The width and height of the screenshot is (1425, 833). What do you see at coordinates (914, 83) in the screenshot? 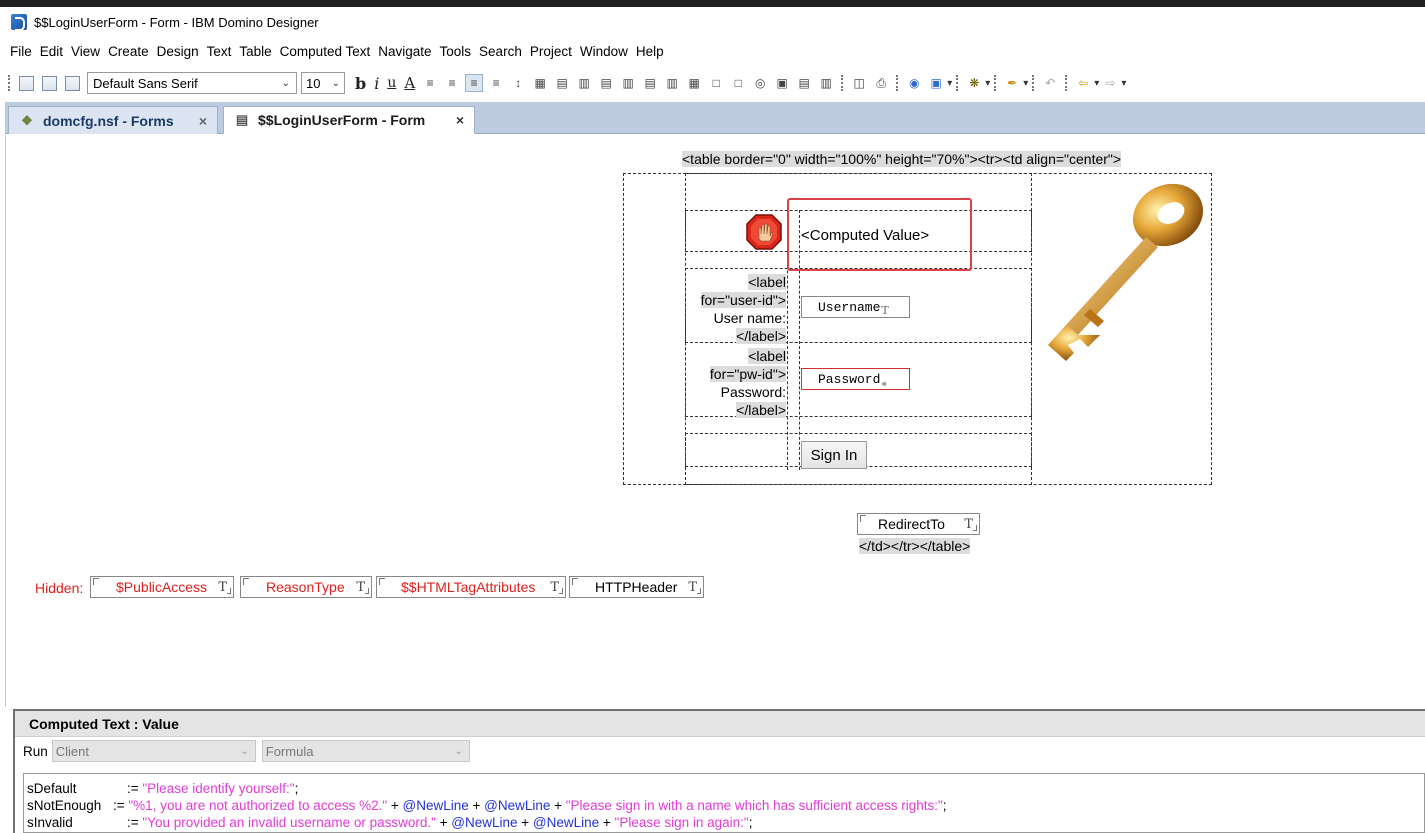
I see `preview-web-icon: ◉` at bounding box center [914, 83].